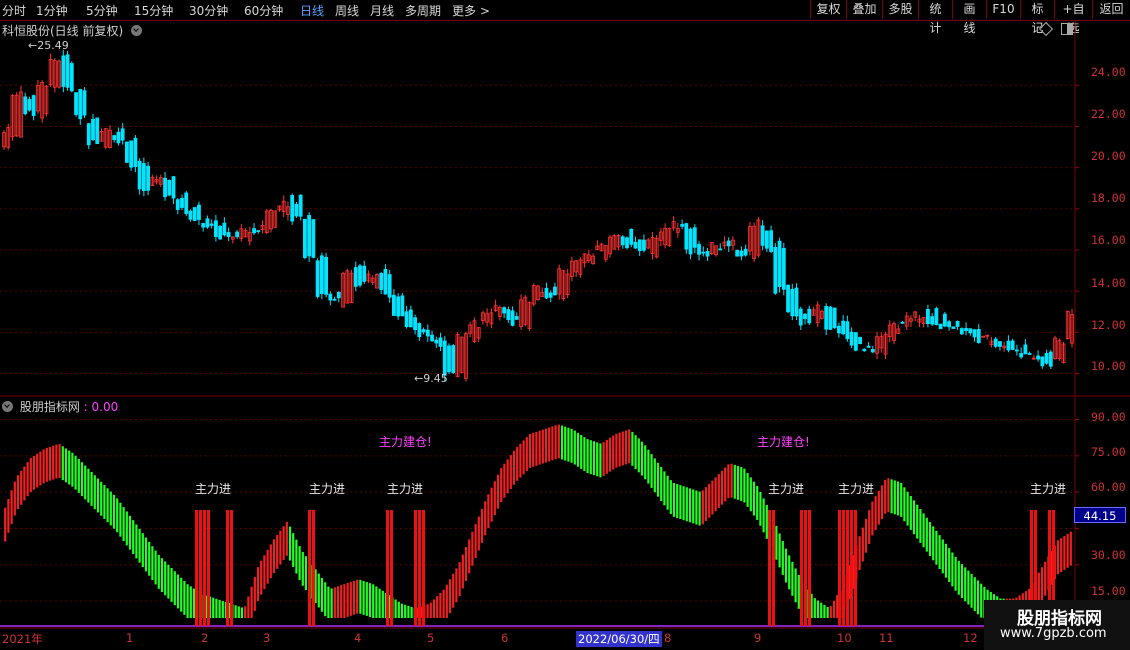 Image resolution: width=1130 pixels, height=650 pixels. I want to click on month-label: 2, so click(205, 638).